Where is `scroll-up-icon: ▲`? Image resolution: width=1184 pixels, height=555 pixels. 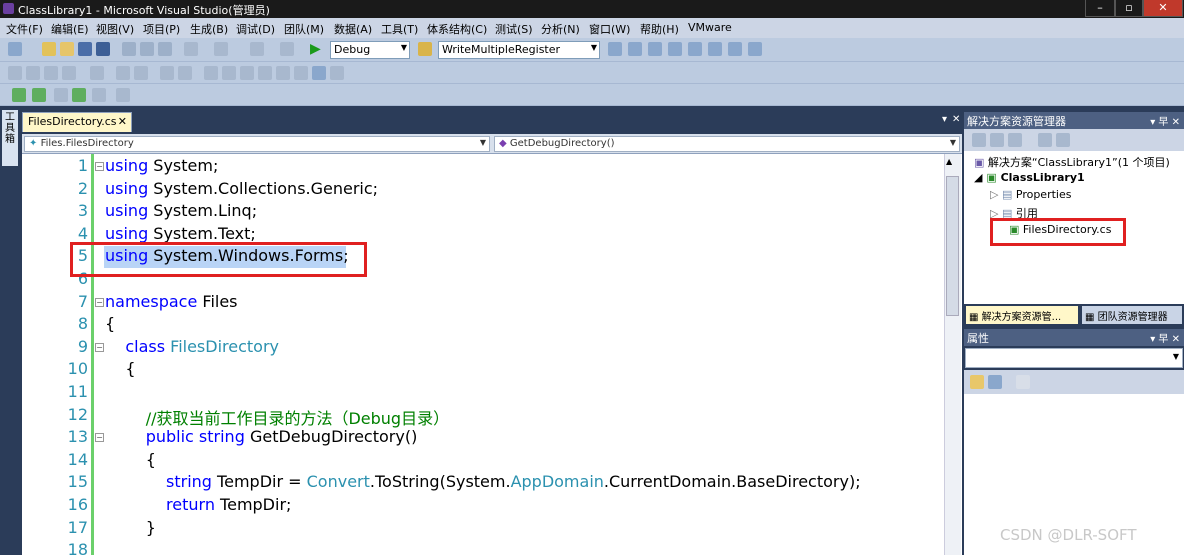 scroll-up-icon: ▲ is located at coordinates (949, 161).